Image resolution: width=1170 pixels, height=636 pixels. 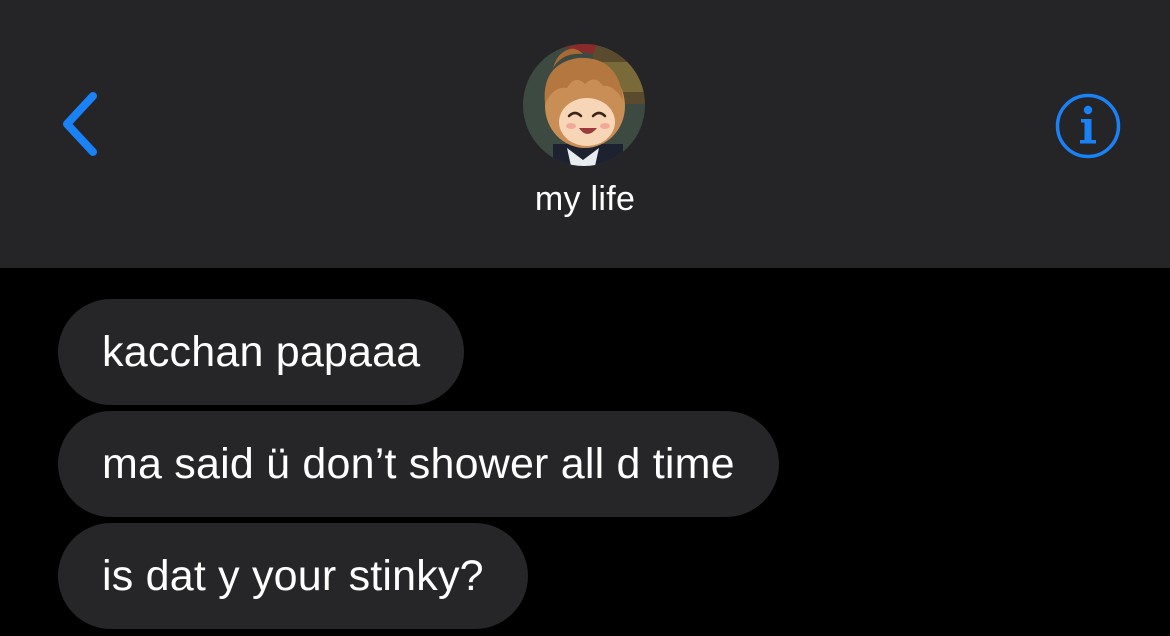 What do you see at coordinates (418, 464) in the screenshot?
I see `incoming-message-bubble: ma said ü don’t shower all d time` at bounding box center [418, 464].